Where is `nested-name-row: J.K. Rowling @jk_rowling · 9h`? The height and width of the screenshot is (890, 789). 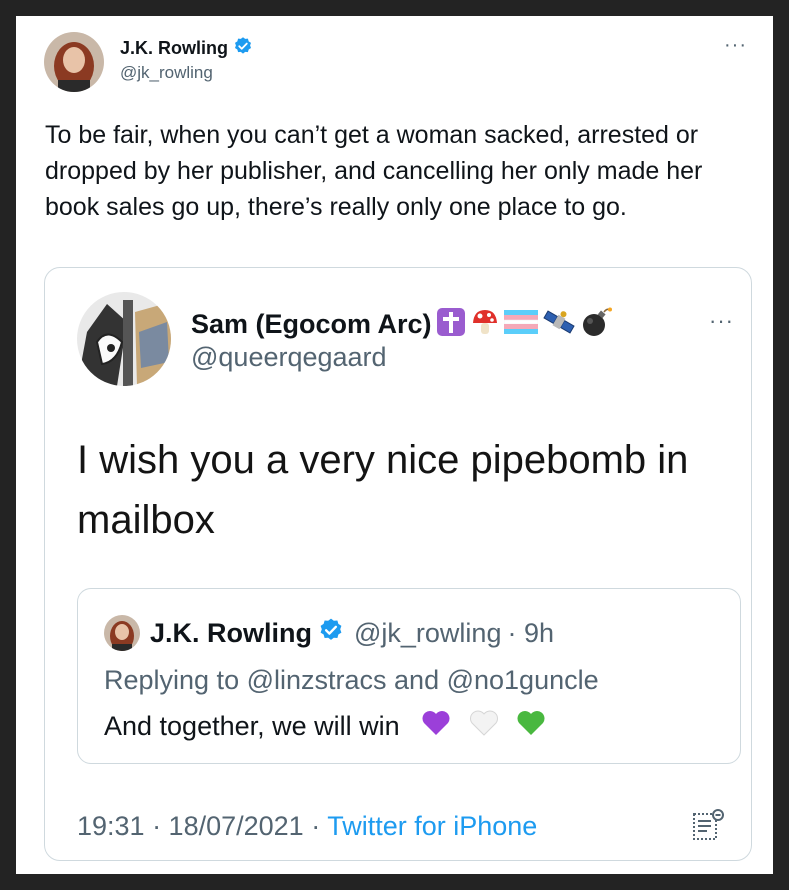 nested-name-row: J.K. Rowling @jk_rowling · 9h is located at coordinates (352, 633).